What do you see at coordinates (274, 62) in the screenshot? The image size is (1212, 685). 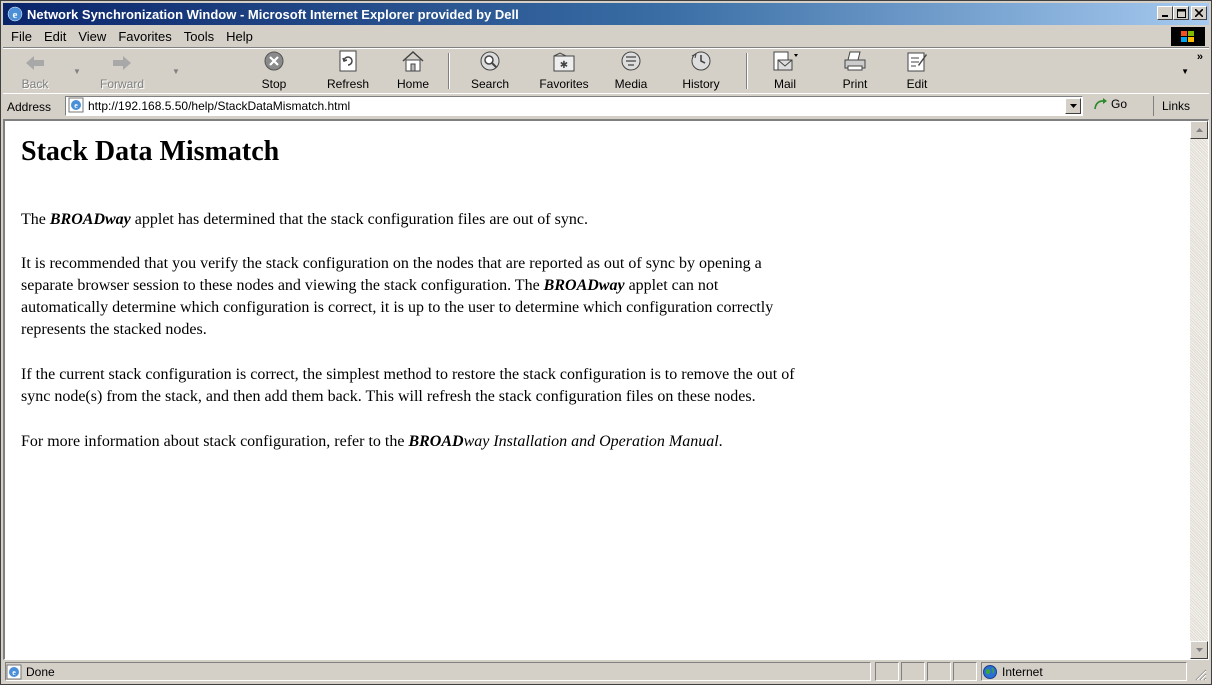 I see `stop-icon` at bounding box center [274, 62].